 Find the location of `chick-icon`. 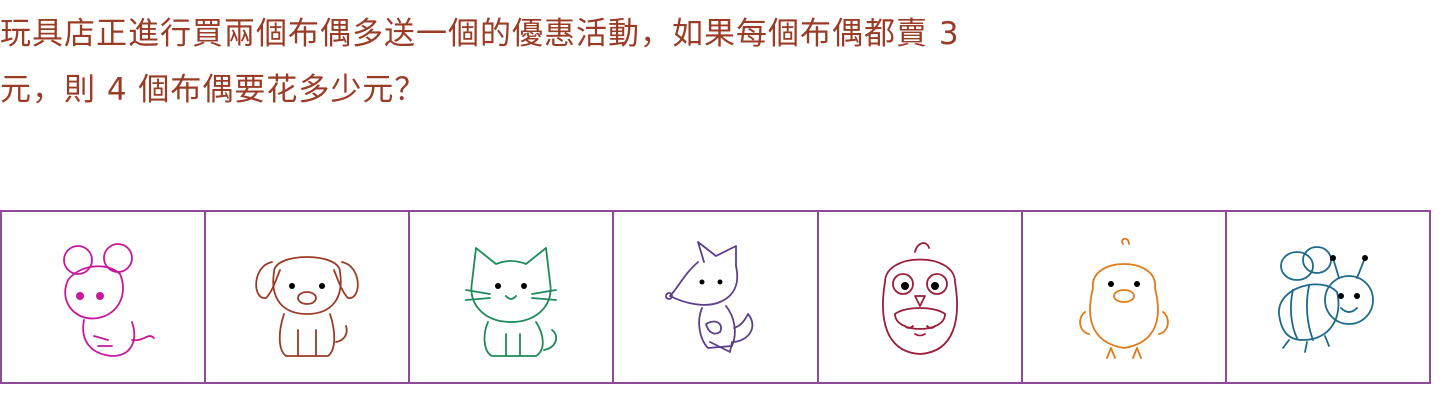

chick-icon is located at coordinates (1123, 298).